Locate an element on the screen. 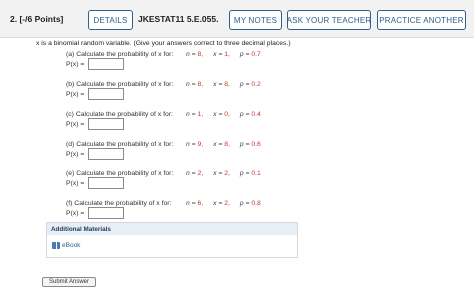 The image size is (474, 292). book-icon is located at coordinates (56, 245).